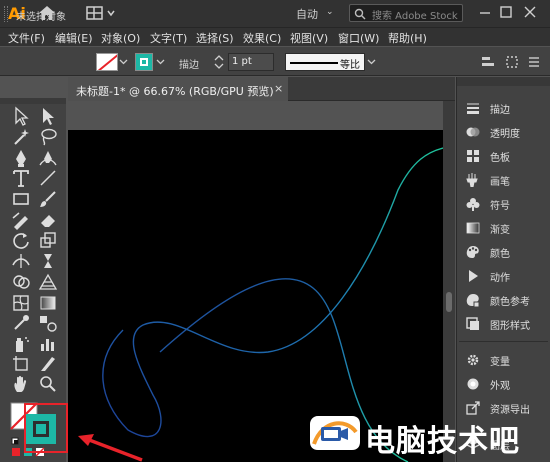 This screenshot has height=462, width=550. Describe the element at coordinates (110, 448) in the screenshot. I see `annotation-arrow-icon` at that location.